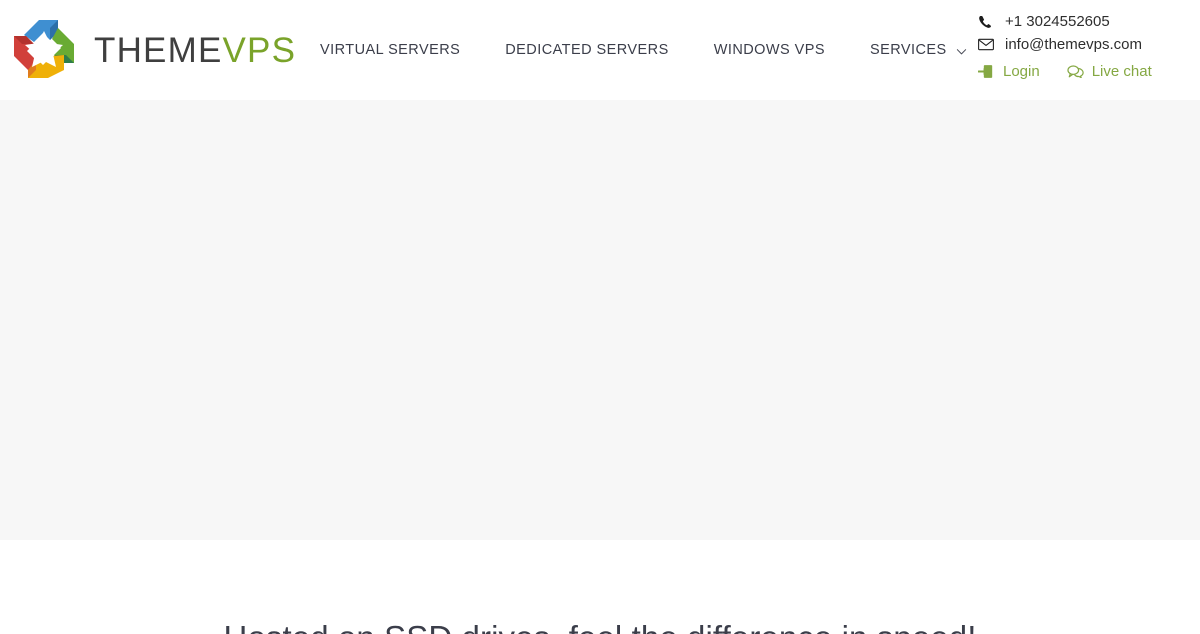 The width and height of the screenshot is (1200, 634). I want to click on login-link: Login, so click(1009, 71).